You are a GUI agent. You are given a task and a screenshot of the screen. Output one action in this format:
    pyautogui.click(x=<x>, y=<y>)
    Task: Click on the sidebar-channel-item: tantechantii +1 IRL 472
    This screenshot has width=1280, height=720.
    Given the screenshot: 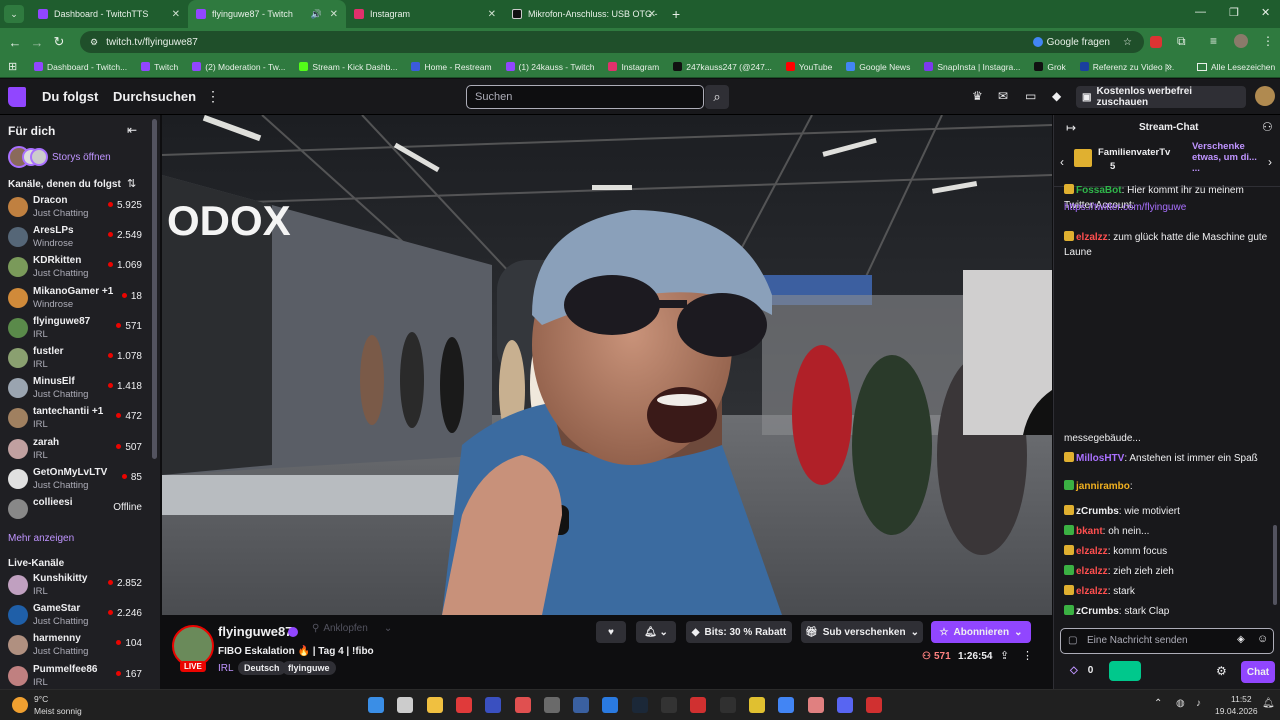 What is the action you would take?
    pyautogui.click(x=76, y=418)
    